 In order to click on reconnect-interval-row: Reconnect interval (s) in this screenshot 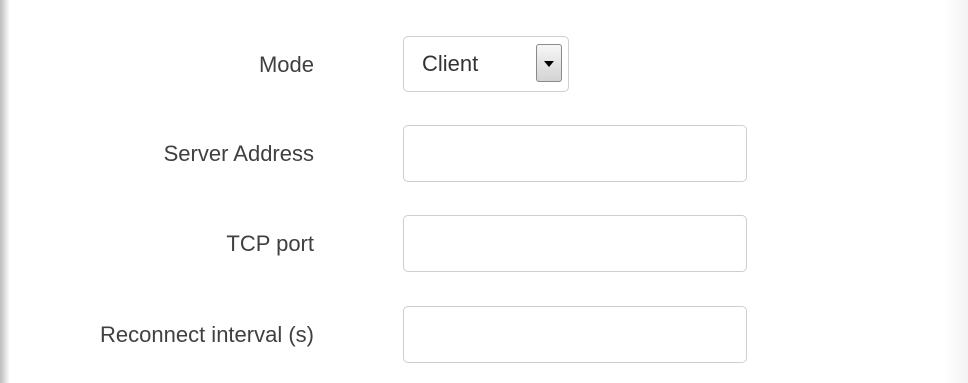, I will do `click(450, 335)`.